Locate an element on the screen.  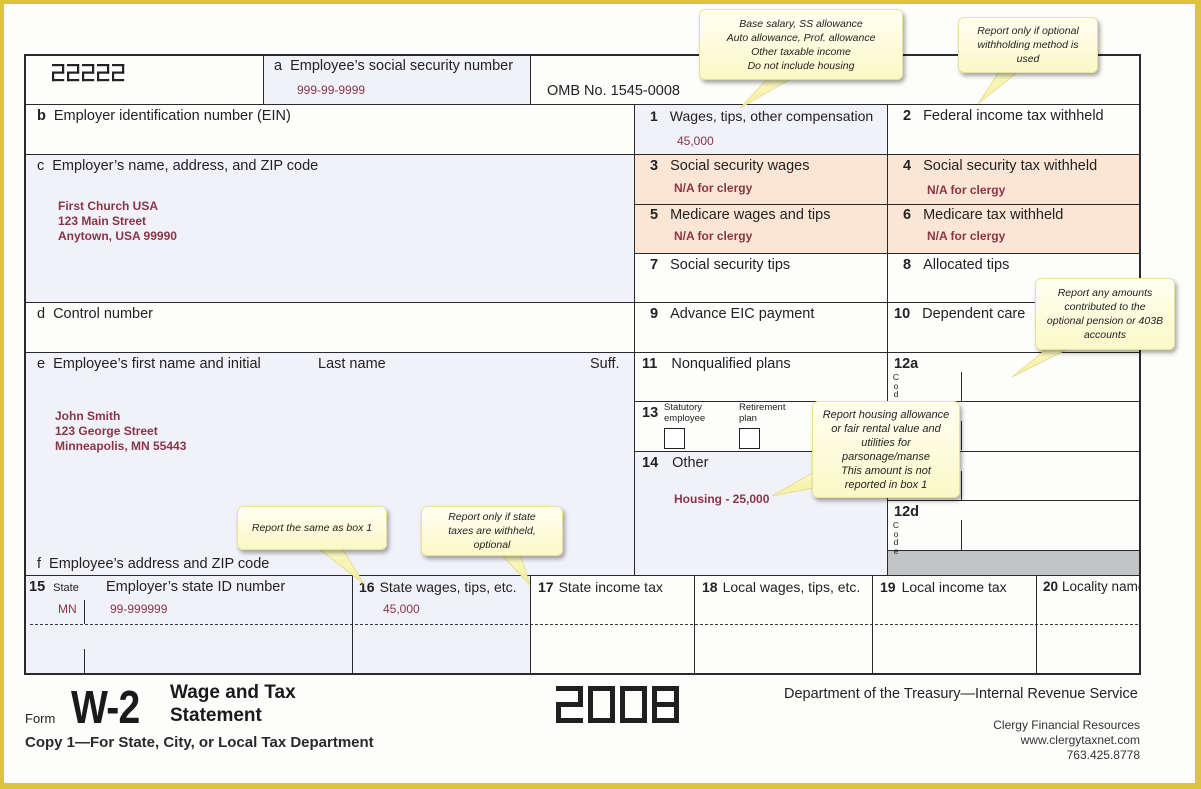
box-9-field is located at coordinates (760, 337).